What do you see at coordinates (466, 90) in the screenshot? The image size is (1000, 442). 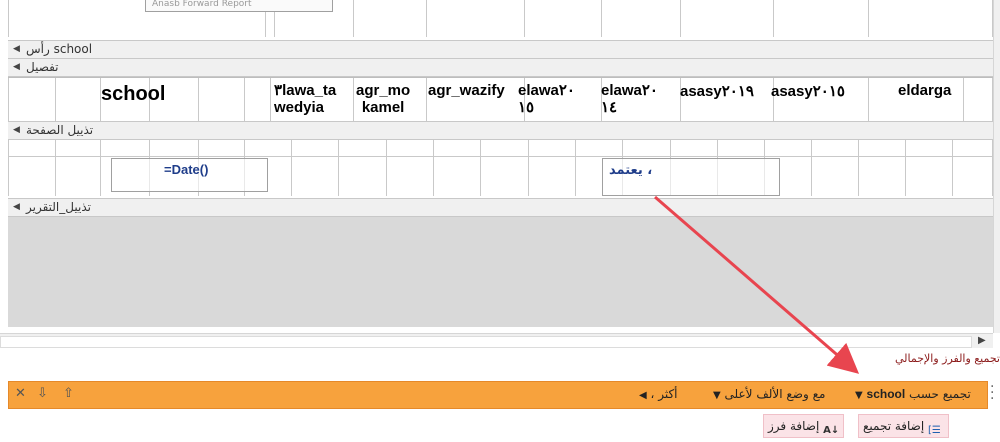 I see `field-agr-wazify: agr_wazify` at bounding box center [466, 90].